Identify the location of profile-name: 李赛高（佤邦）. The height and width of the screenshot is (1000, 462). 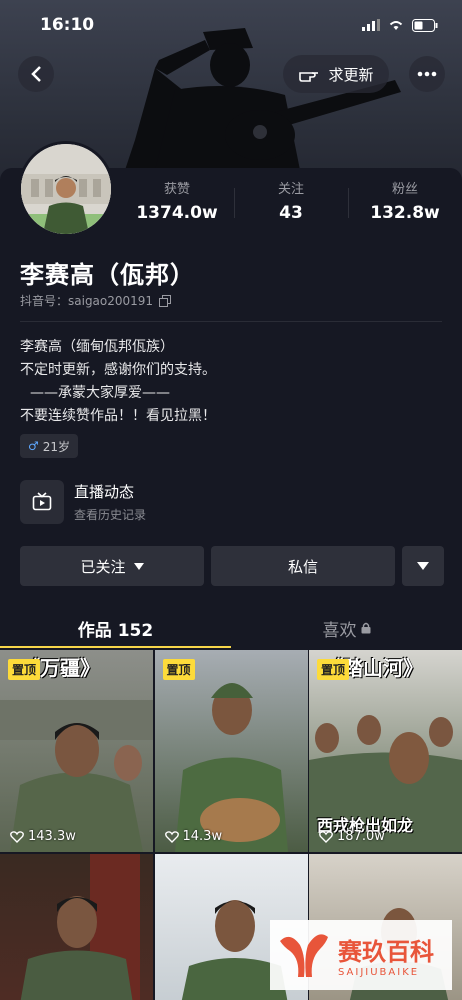
(107, 275).